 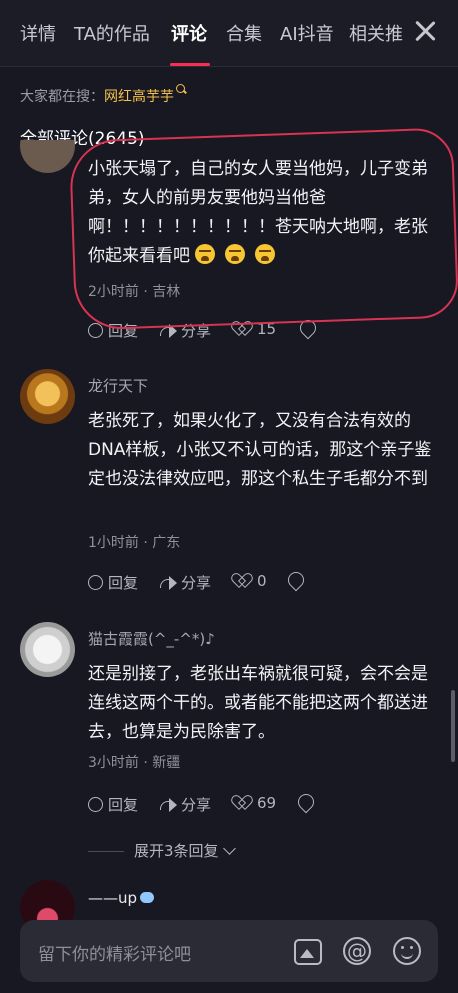 What do you see at coordinates (176, 851) in the screenshot?
I see `expand-replies-label: 展开3条回复` at bounding box center [176, 851].